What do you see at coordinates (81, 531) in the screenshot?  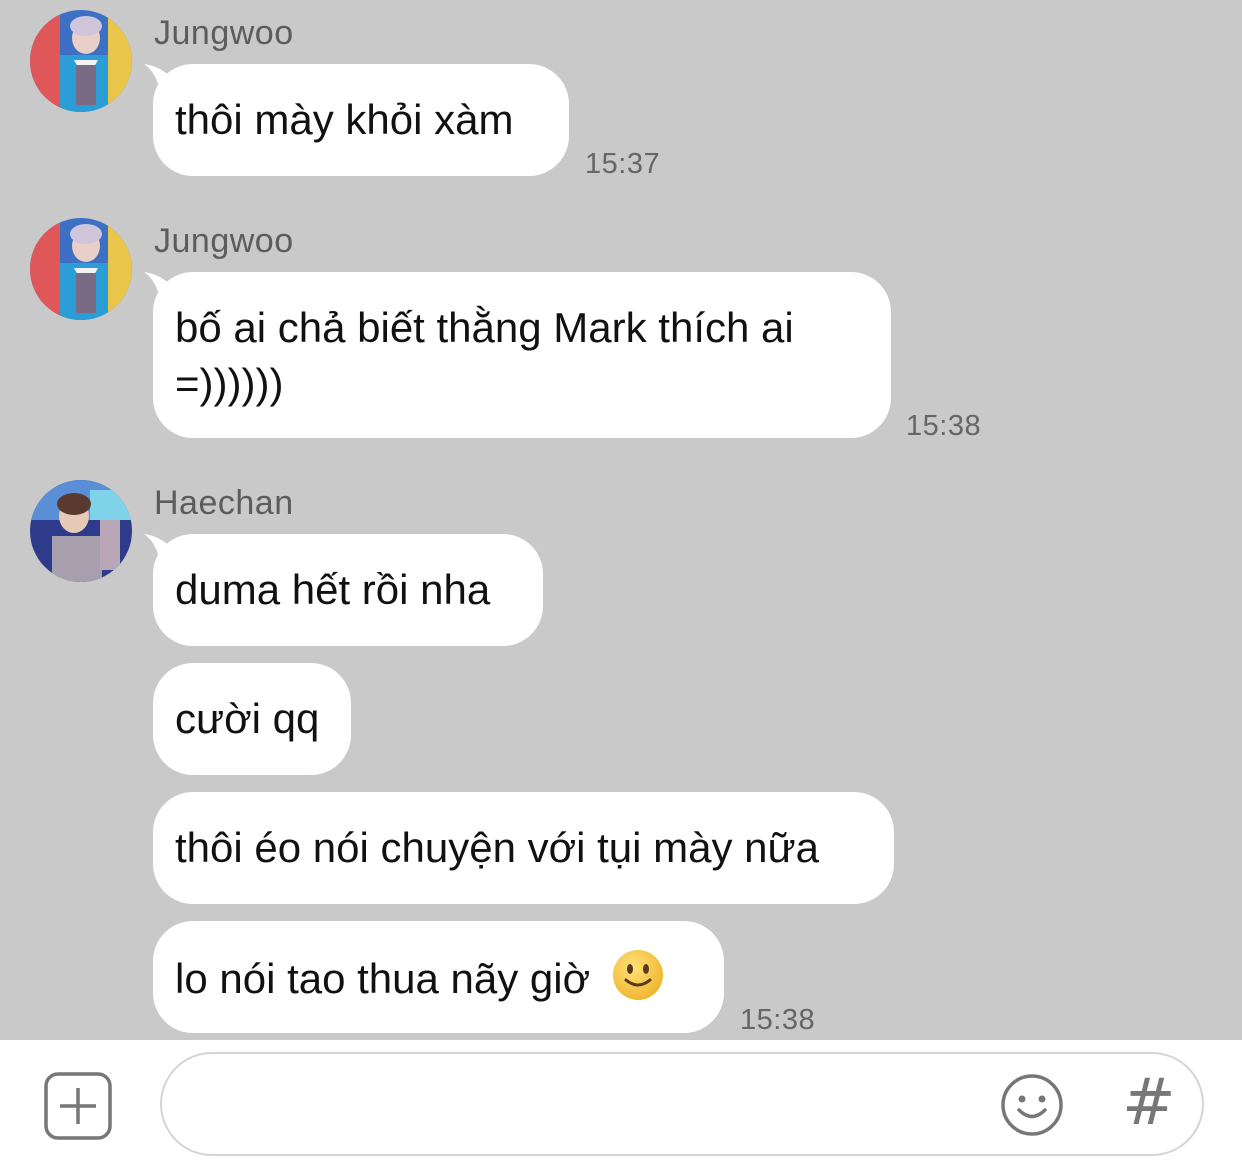 I see `avatar-haechan` at bounding box center [81, 531].